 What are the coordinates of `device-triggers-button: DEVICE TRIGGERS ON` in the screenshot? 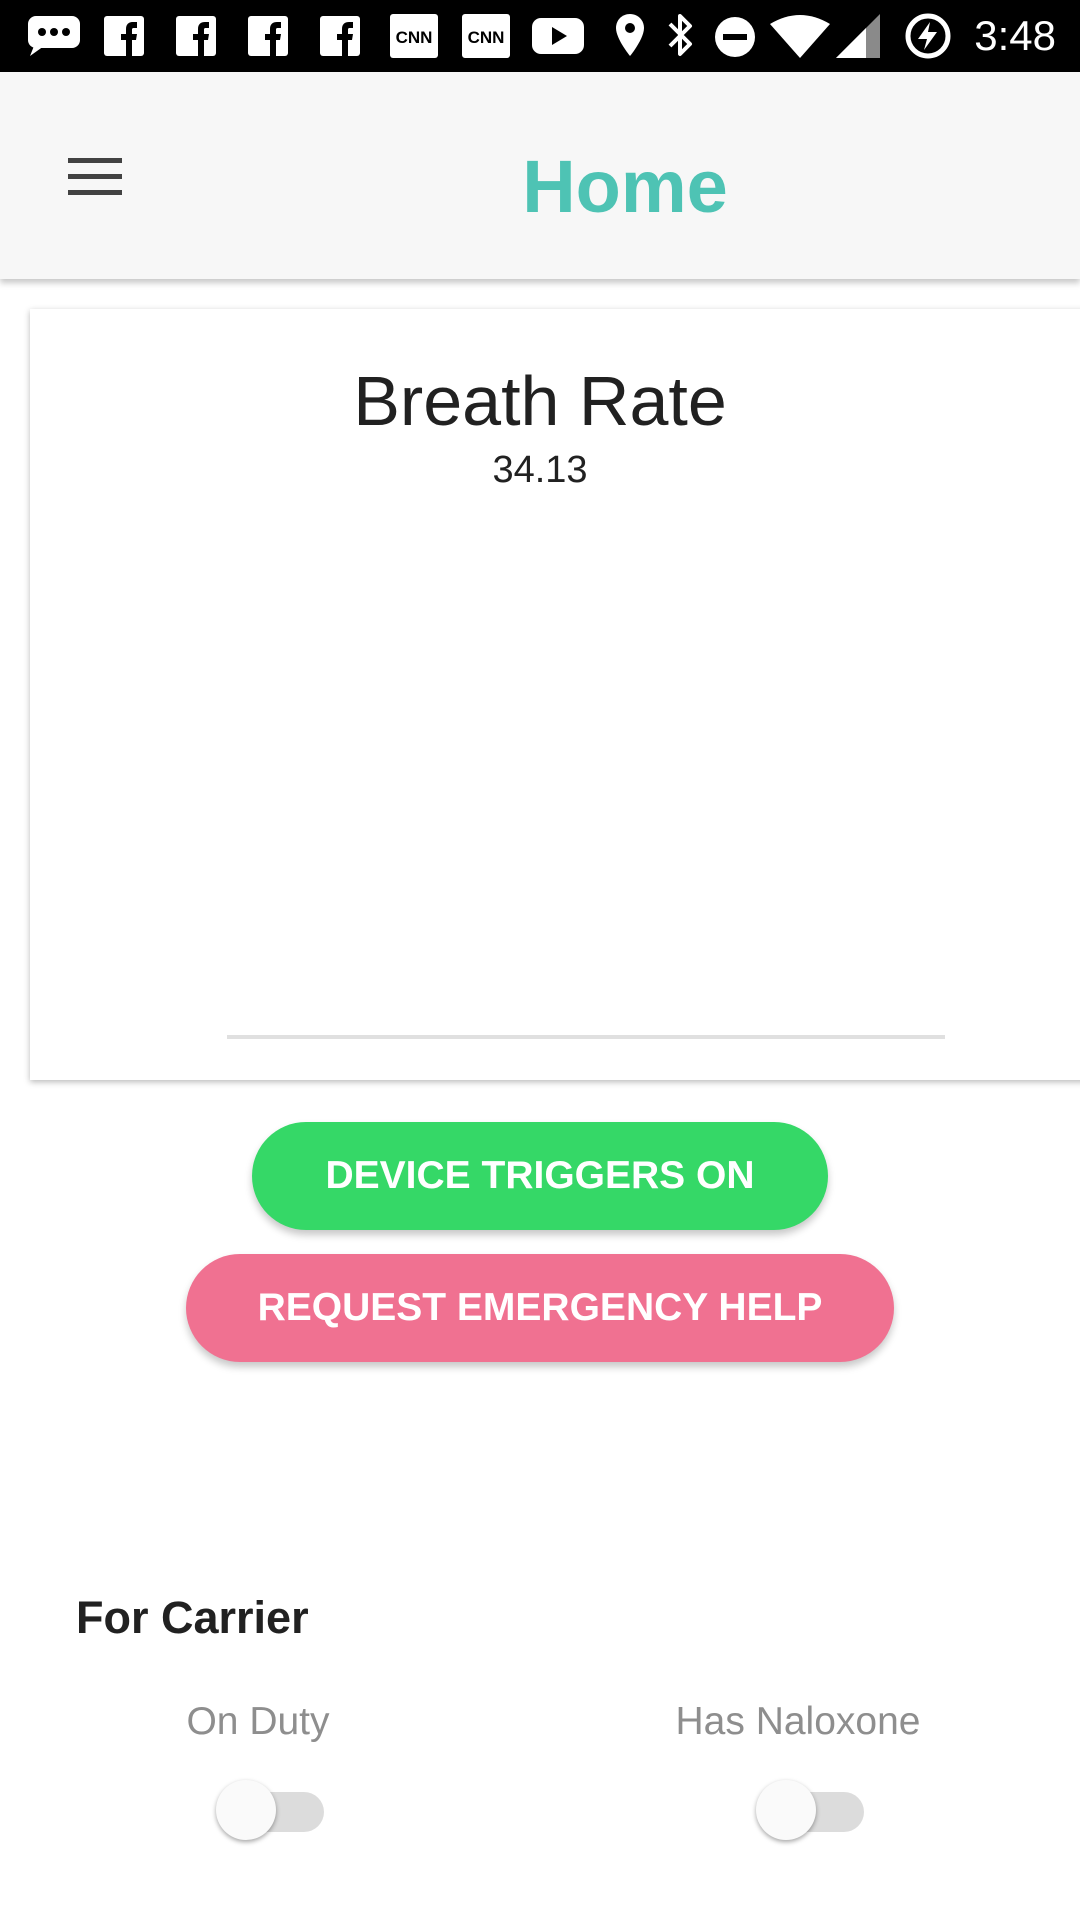 It's located at (540, 1176).